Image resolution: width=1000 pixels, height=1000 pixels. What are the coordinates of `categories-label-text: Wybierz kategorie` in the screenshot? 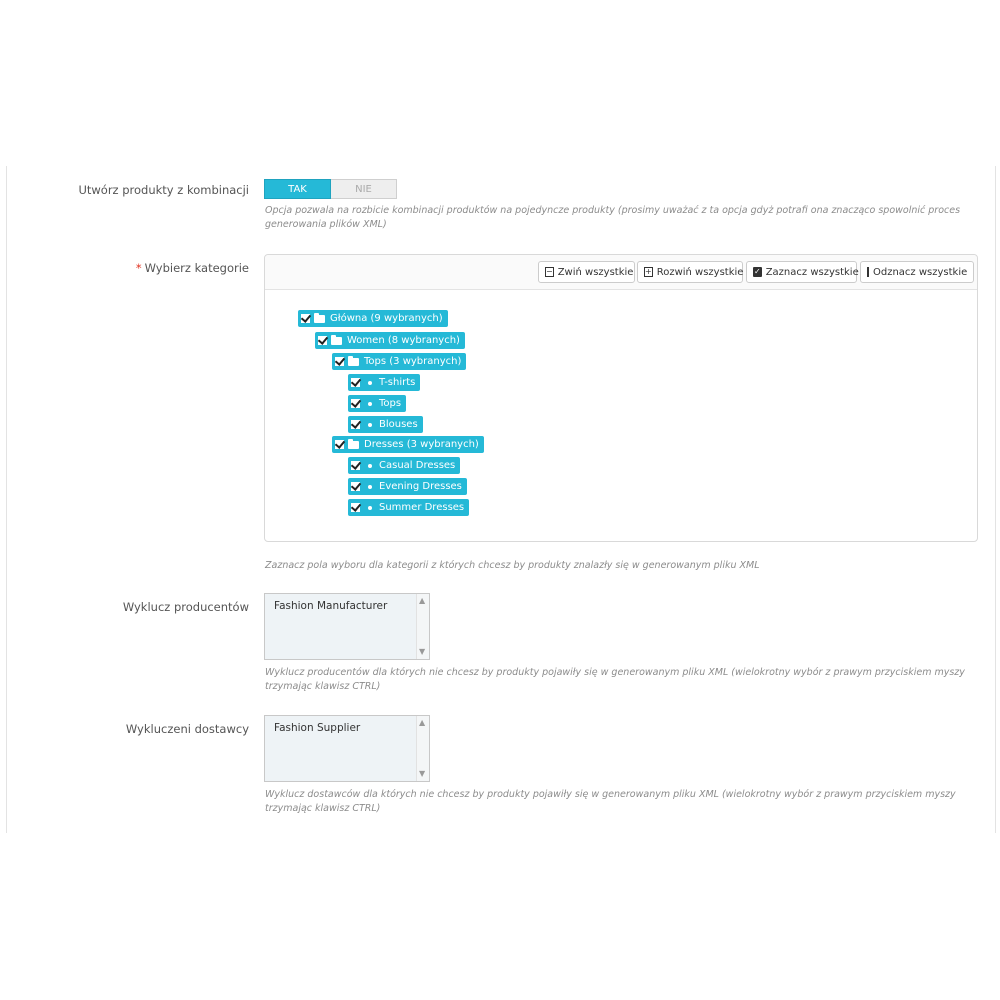 It's located at (196, 268).